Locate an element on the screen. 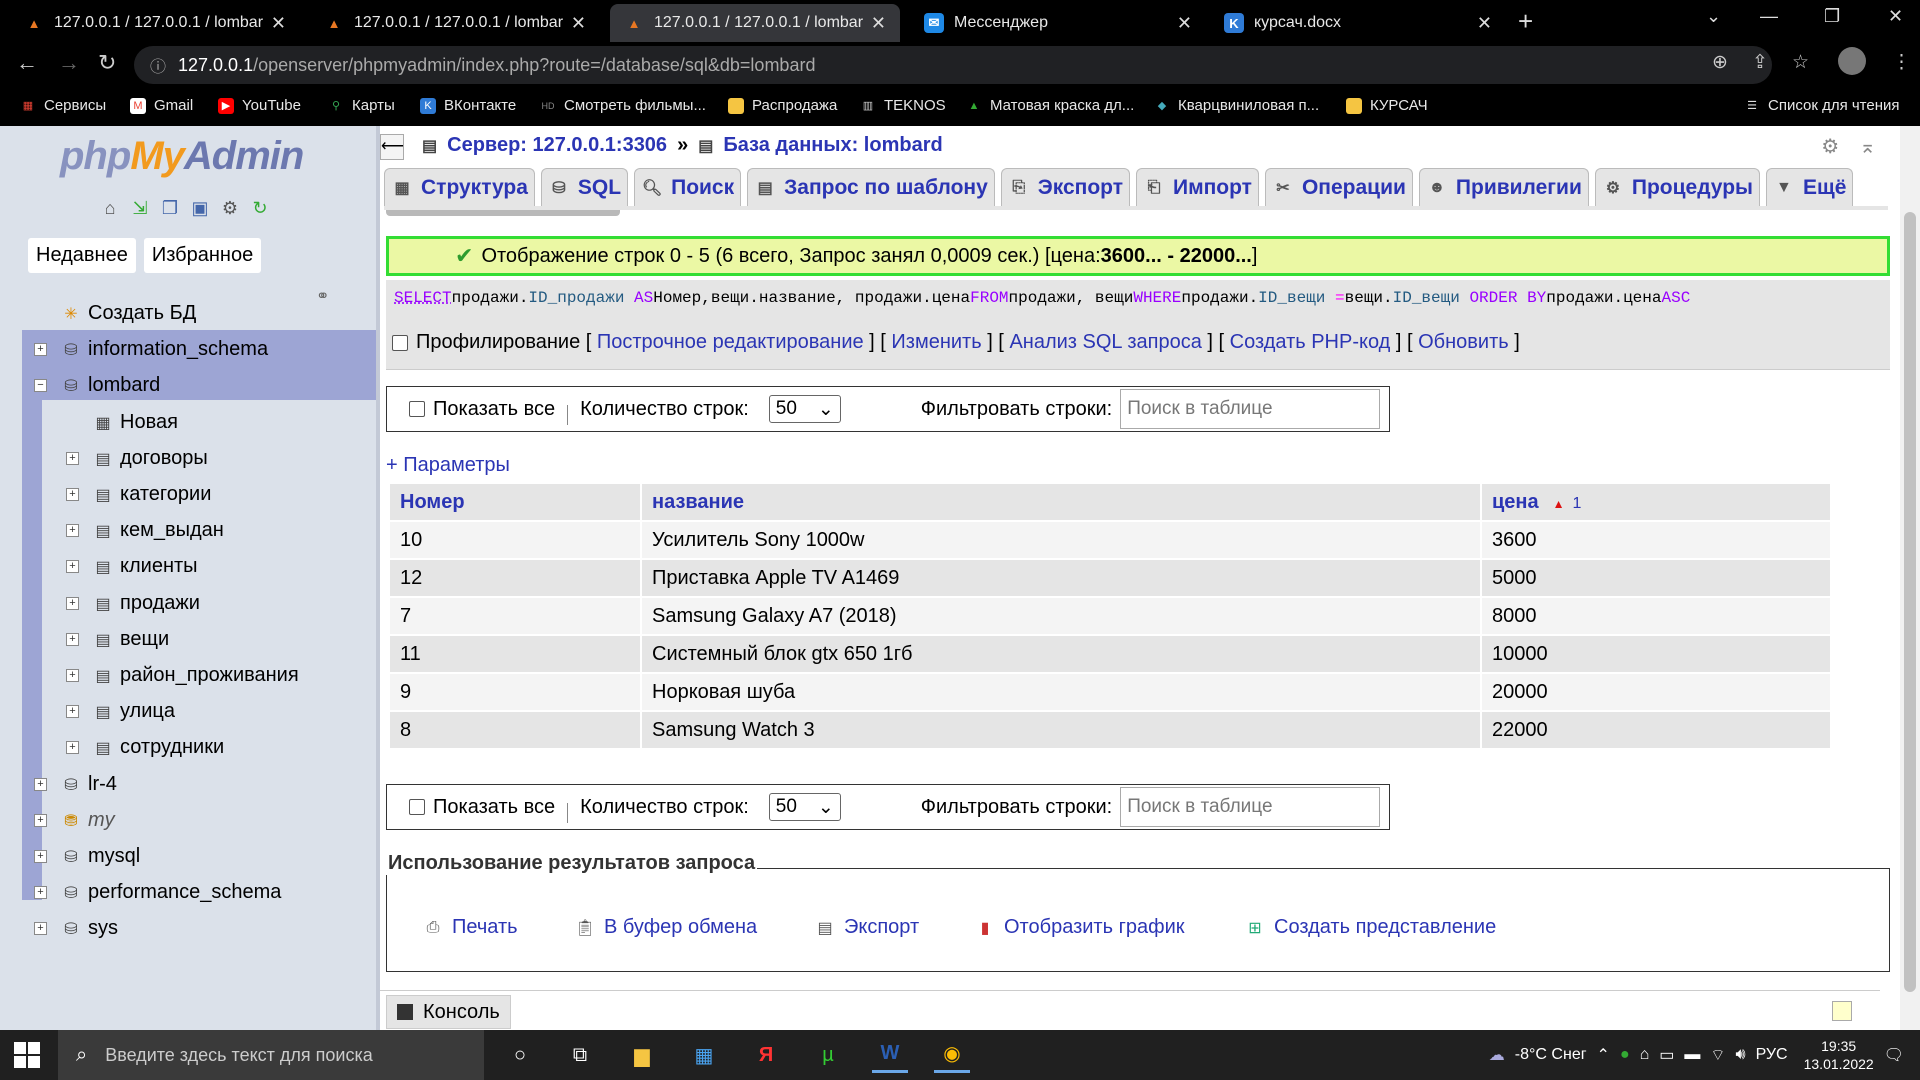 The image size is (1920, 1080). windows-start-button is located at coordinates (27, 1055).